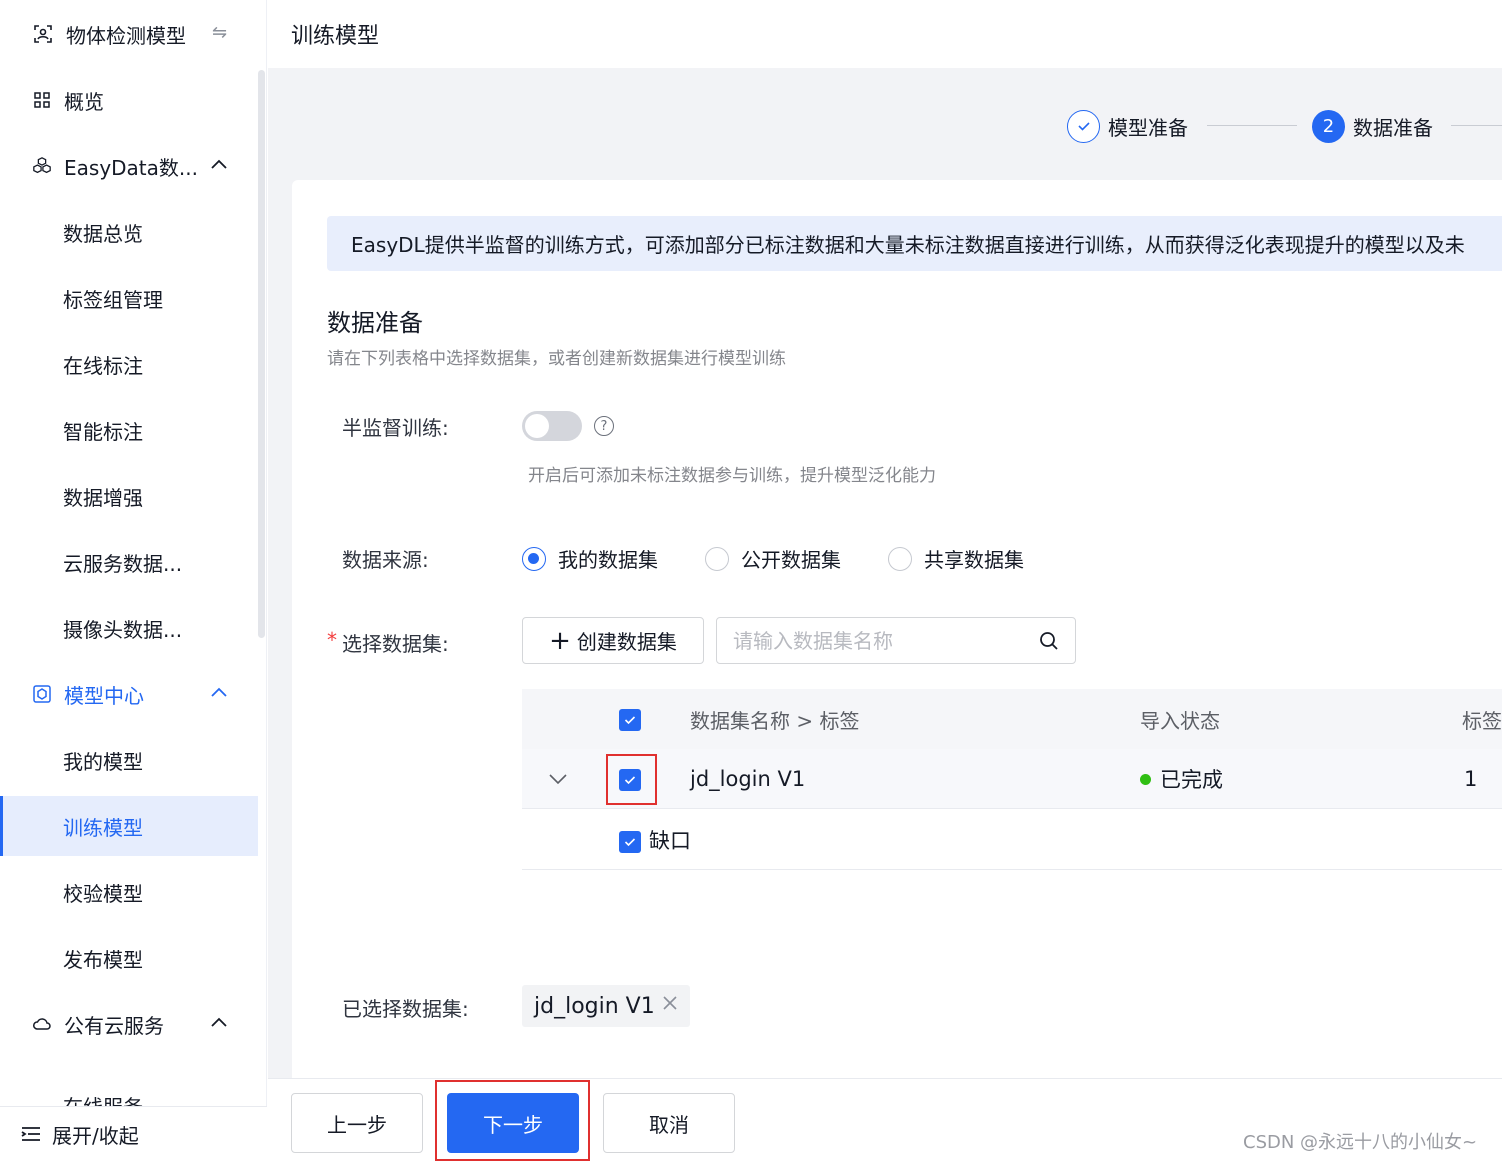 Image resolution: width=1502 pixels, height=1161 pixels. I want to click on cancel-button: 取消, so click(669, 1123).